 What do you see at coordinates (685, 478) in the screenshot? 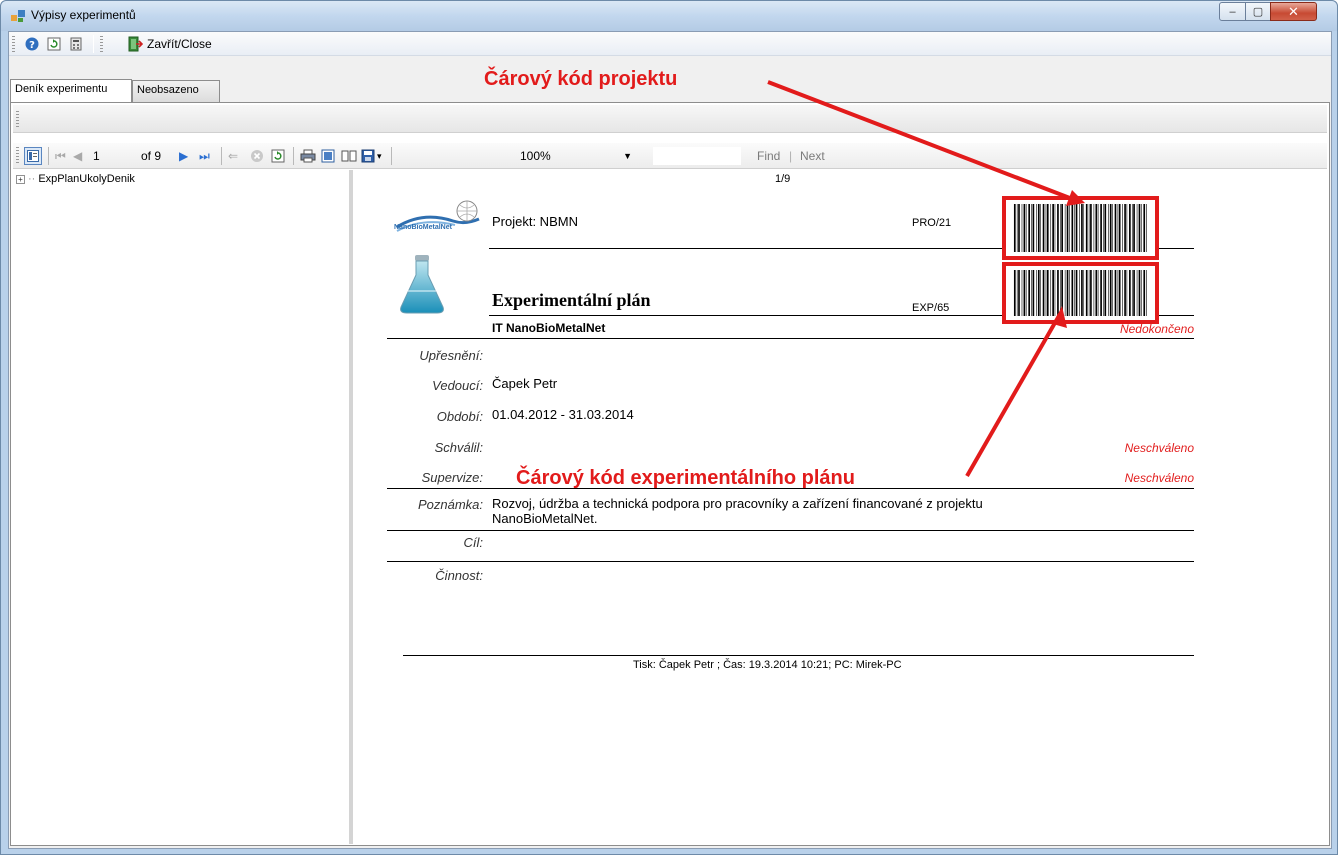
I see `plan-barcode-annotation: Čárový kód experimentálního plánu` at bounding box center [685, 478].